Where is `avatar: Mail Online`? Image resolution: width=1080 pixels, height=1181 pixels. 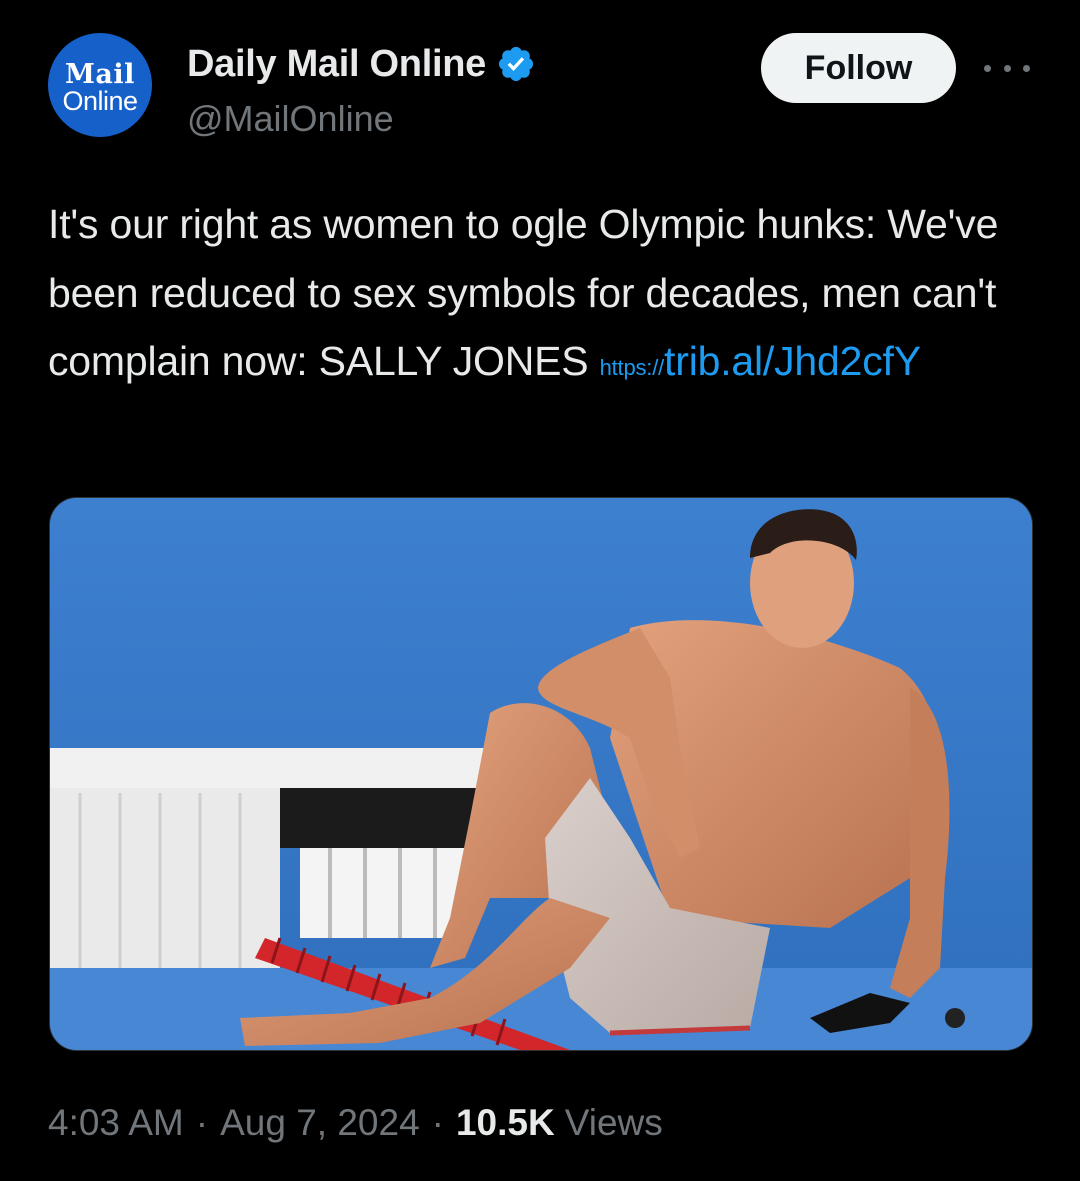
avatar: Mail Online is located at coordinates (100, 85).